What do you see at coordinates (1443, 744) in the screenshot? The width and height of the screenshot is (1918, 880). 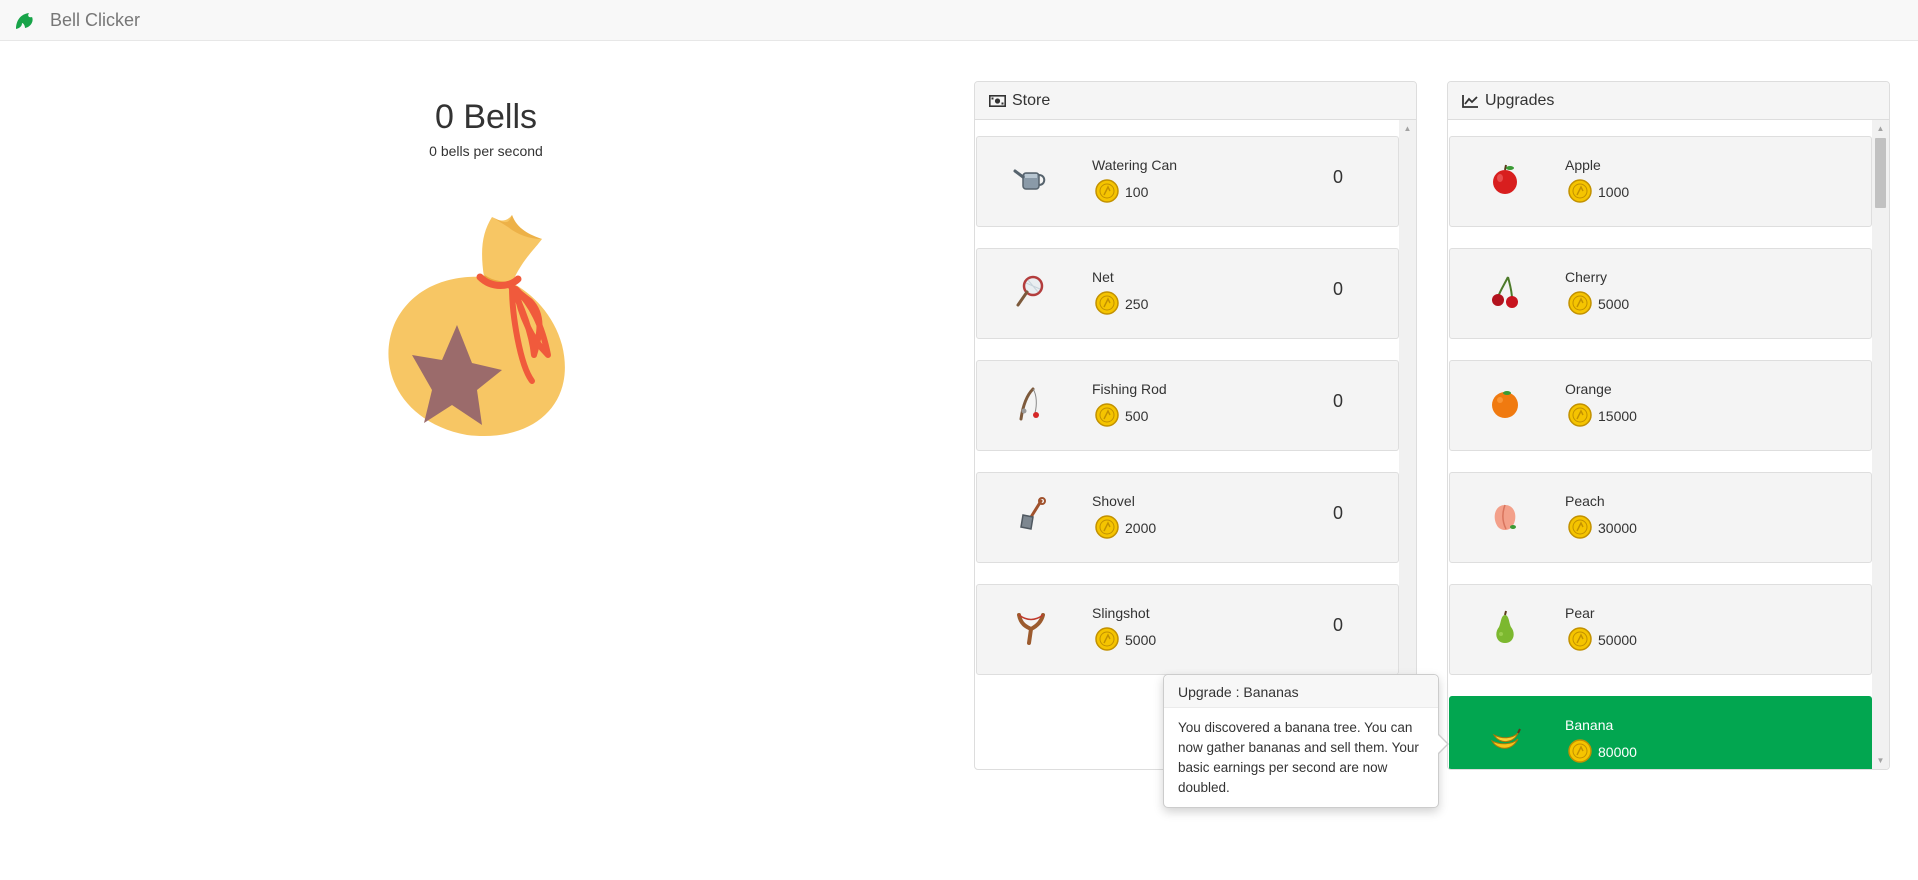 I see `tooltip-arrow` at bounding box center [1443, 744].